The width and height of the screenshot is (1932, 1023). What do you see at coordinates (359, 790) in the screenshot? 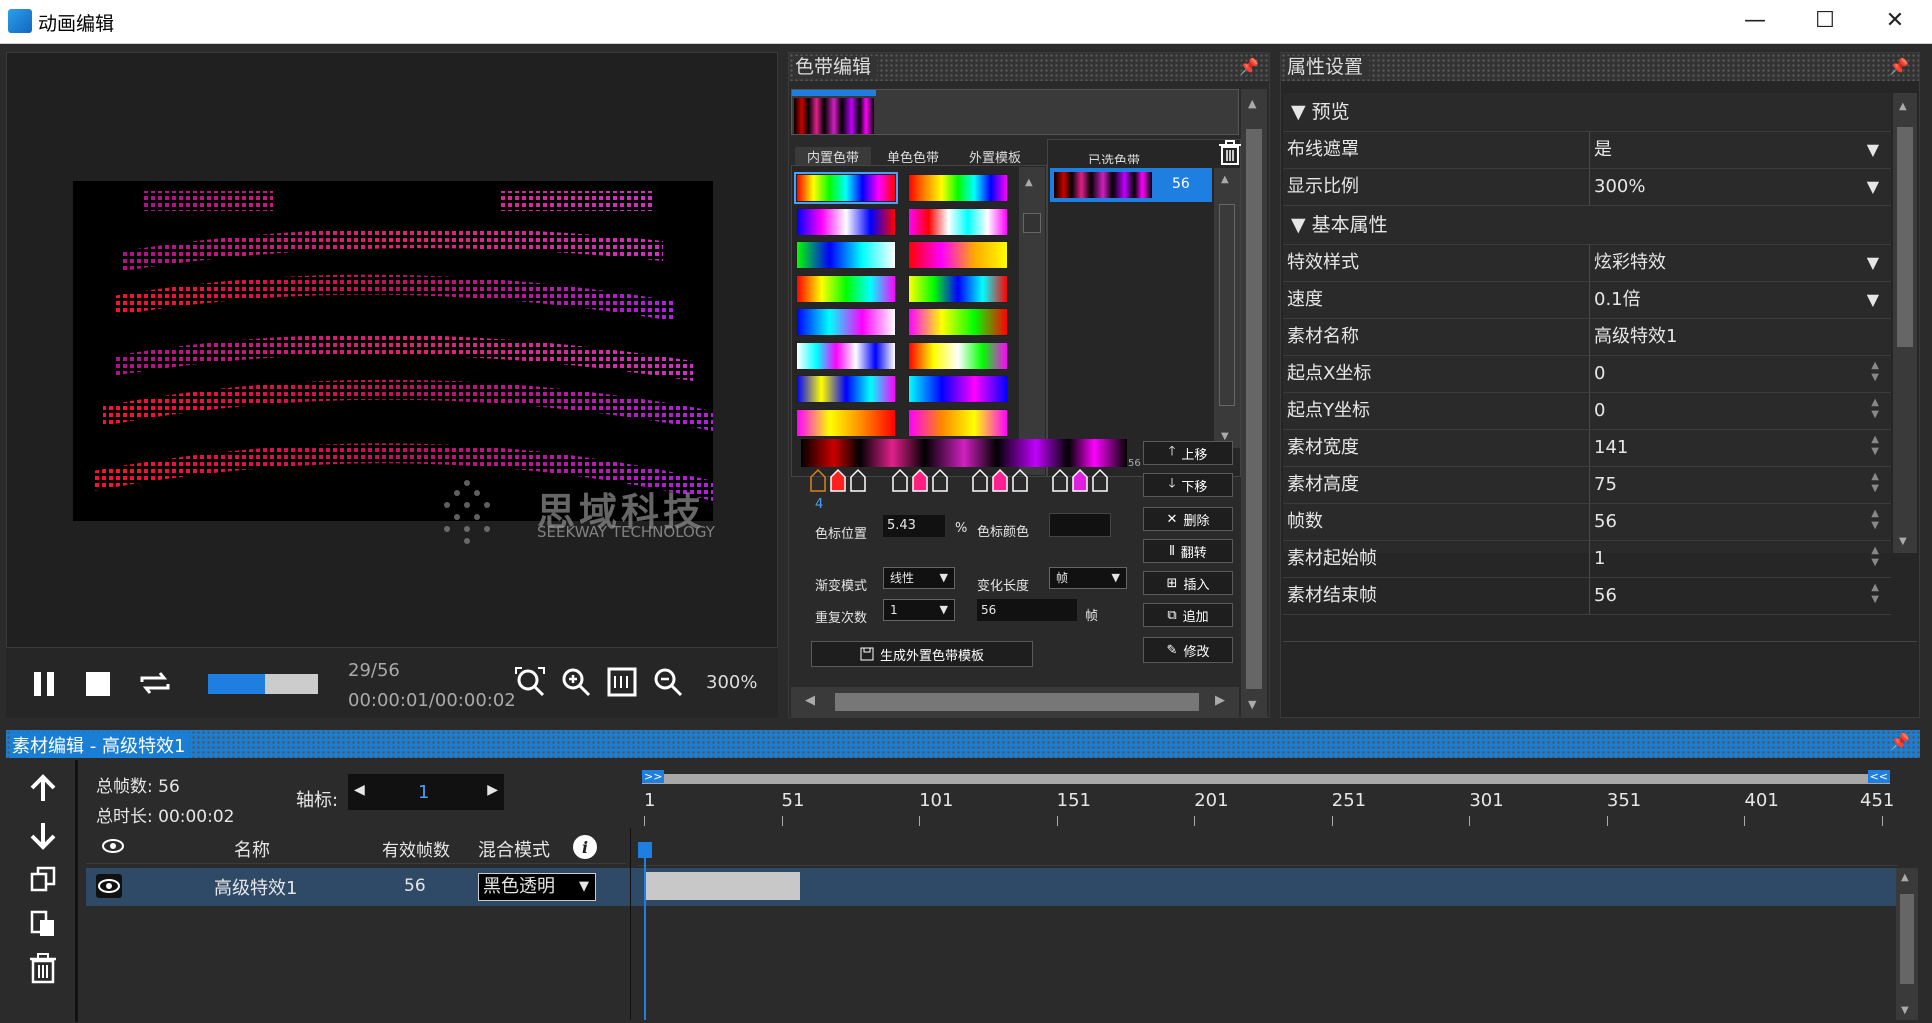
I see `chevron-left-icon: ◀` at bounding box center [359, 790].